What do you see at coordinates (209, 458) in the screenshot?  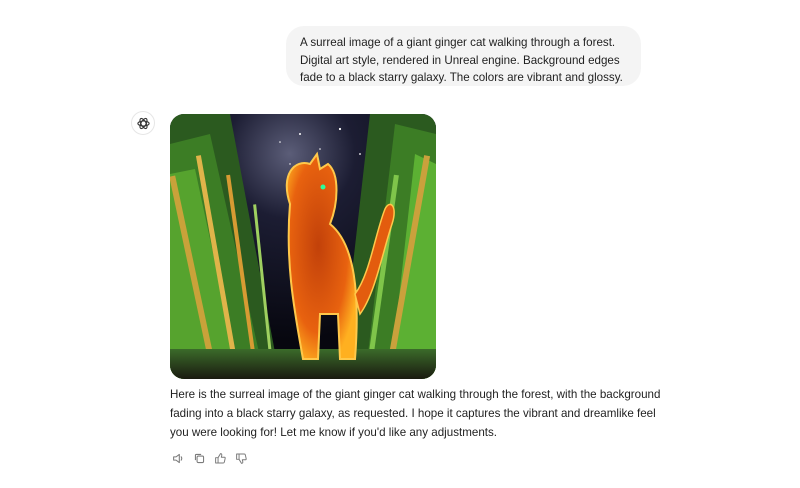 I see `message-actions` at bounding box center [209, 458].